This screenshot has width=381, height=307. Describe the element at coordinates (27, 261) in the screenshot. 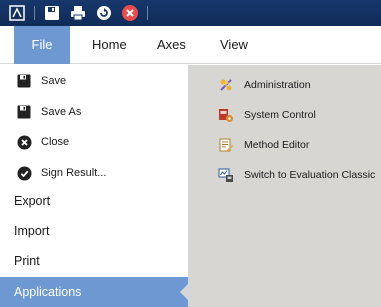

I see `print-label: Print` at that location.